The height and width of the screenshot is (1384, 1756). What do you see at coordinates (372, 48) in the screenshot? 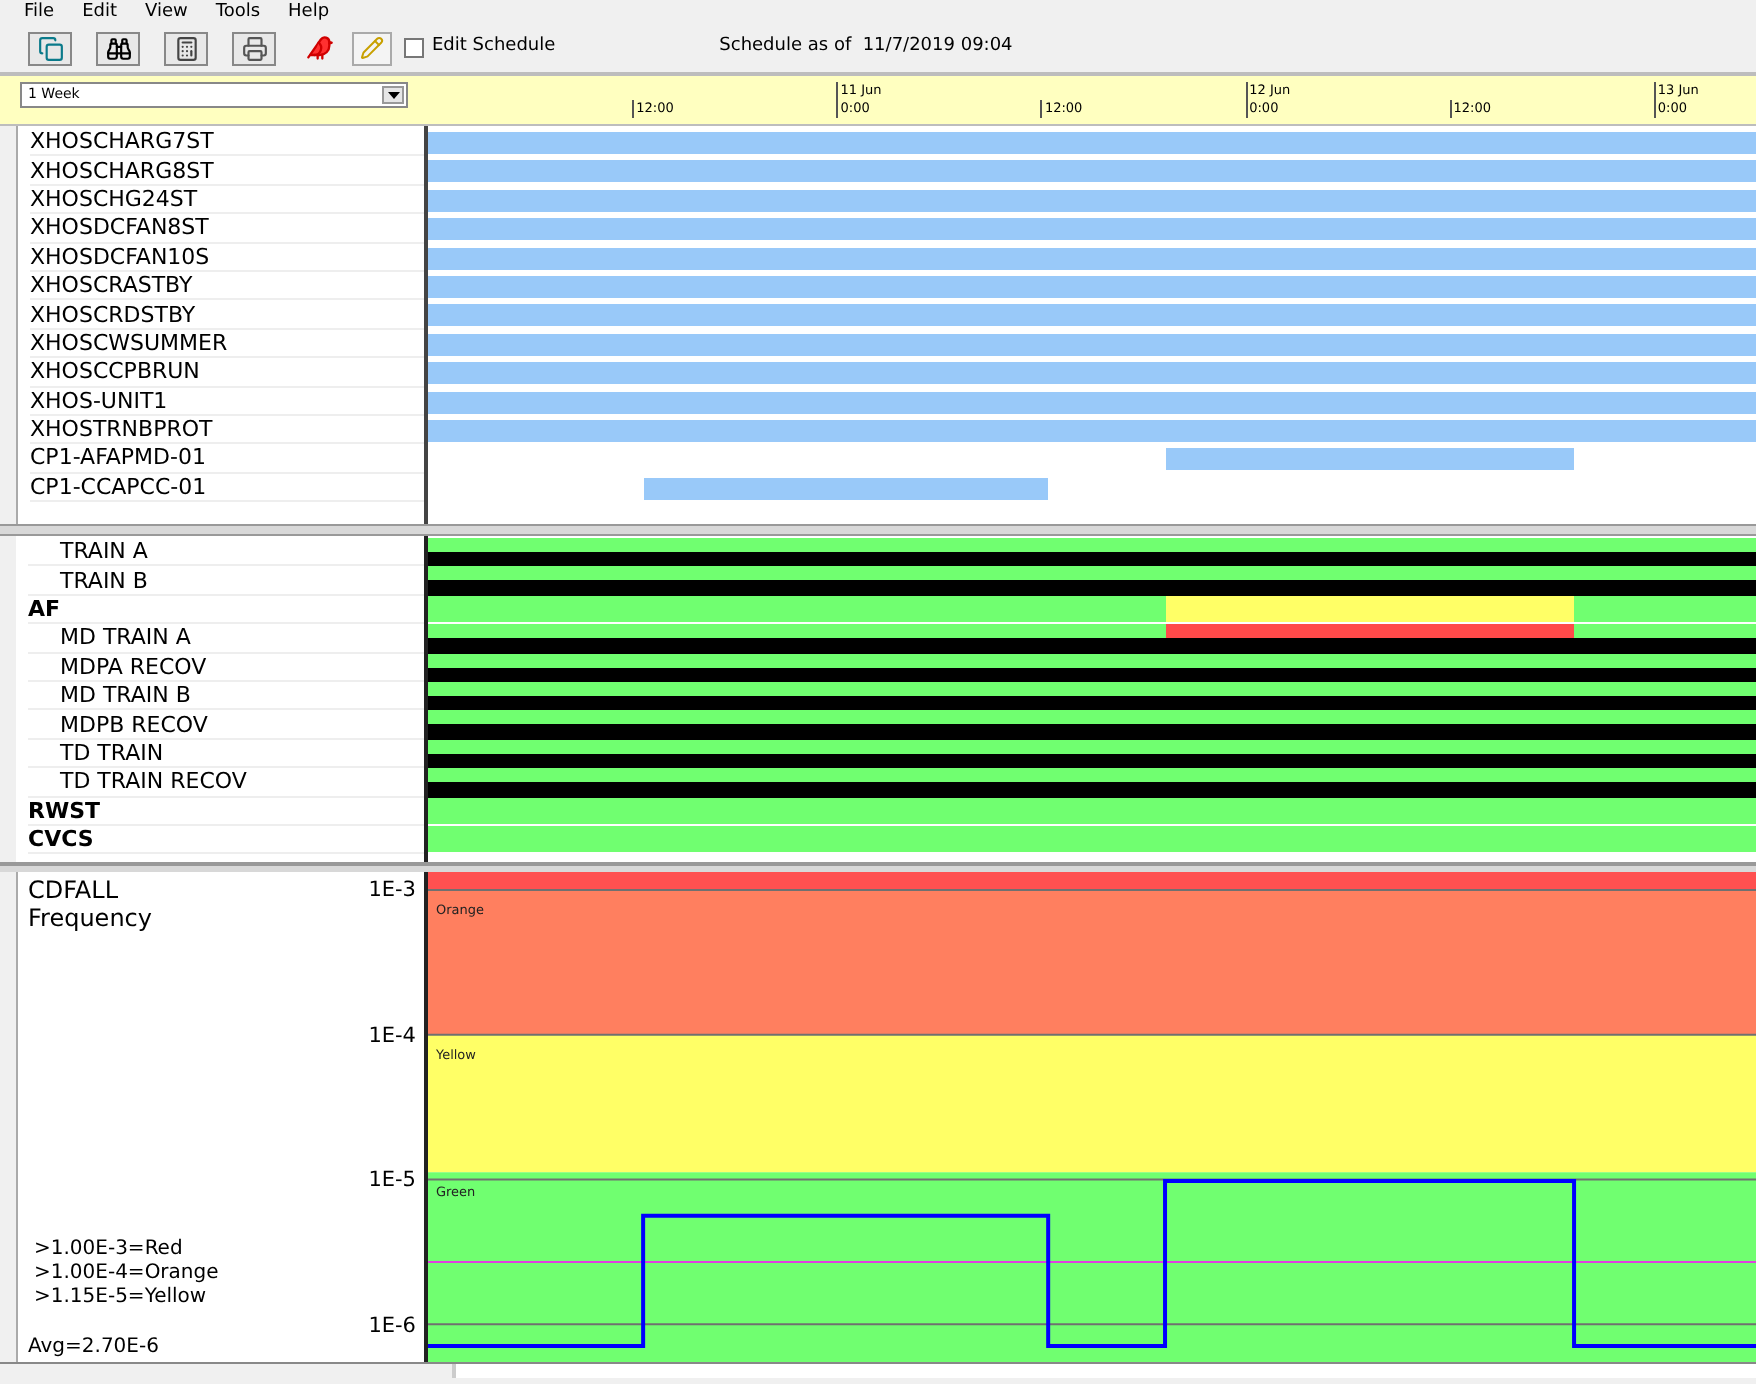
I see `pencil-icon` at bounding box center [372, 48].